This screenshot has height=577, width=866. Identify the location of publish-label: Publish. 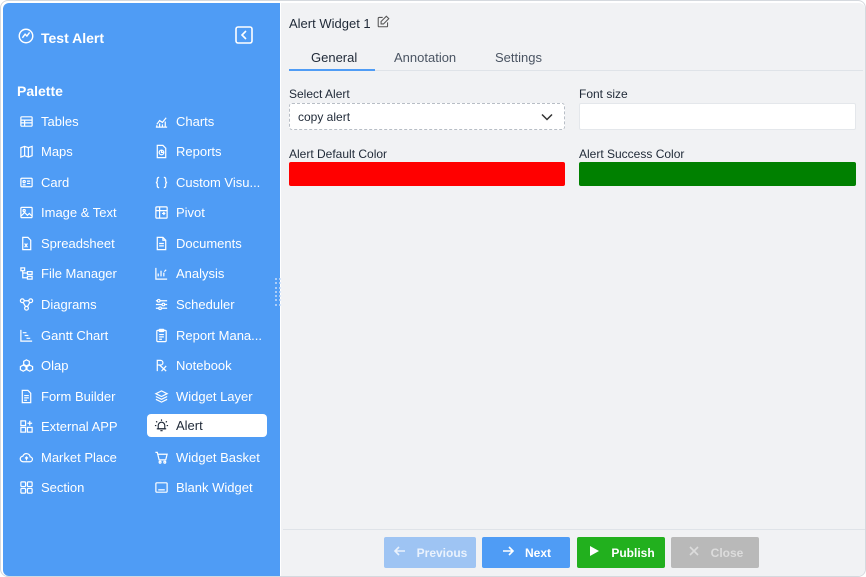
(633, 552).